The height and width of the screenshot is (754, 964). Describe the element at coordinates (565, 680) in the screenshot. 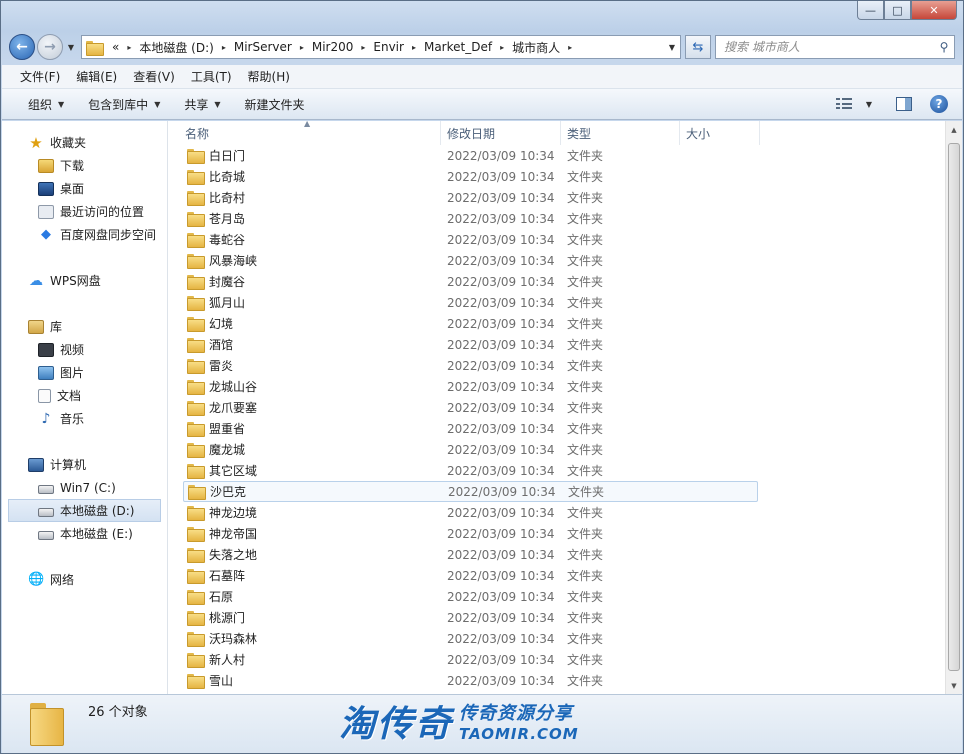

I see `file-row: 雪山 2022/03/09 10:34 文件夹` at that location.